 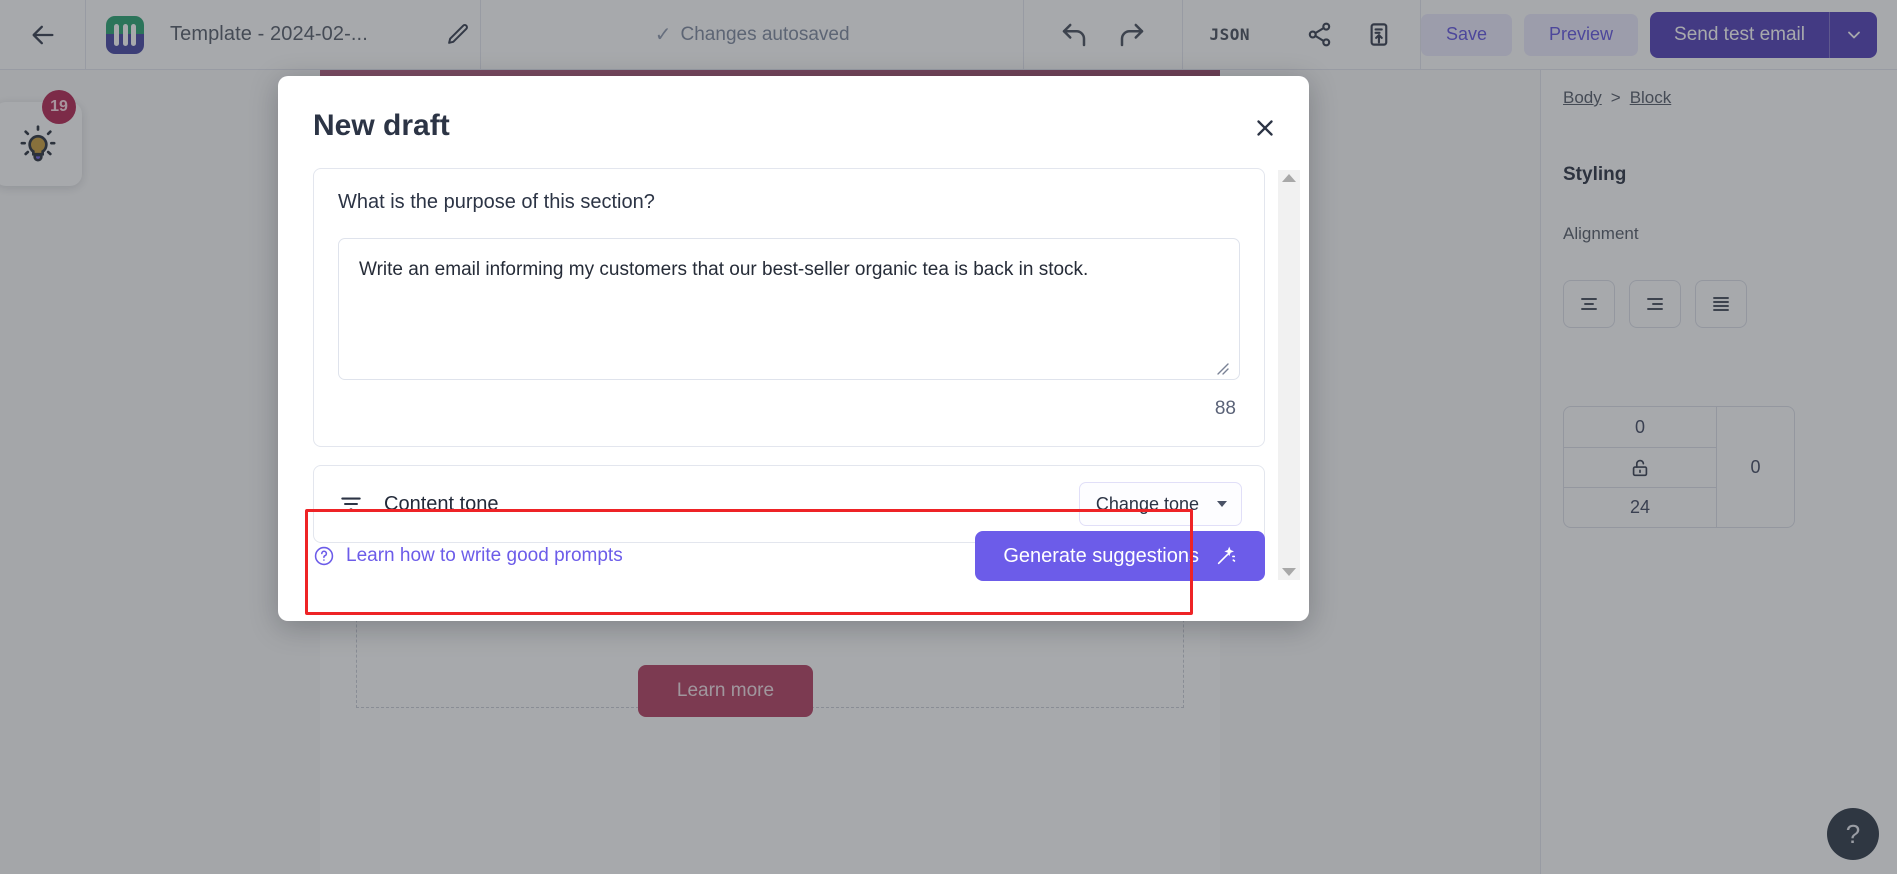 I want to click on caret-down-icon, so click(x=1222, y=504).